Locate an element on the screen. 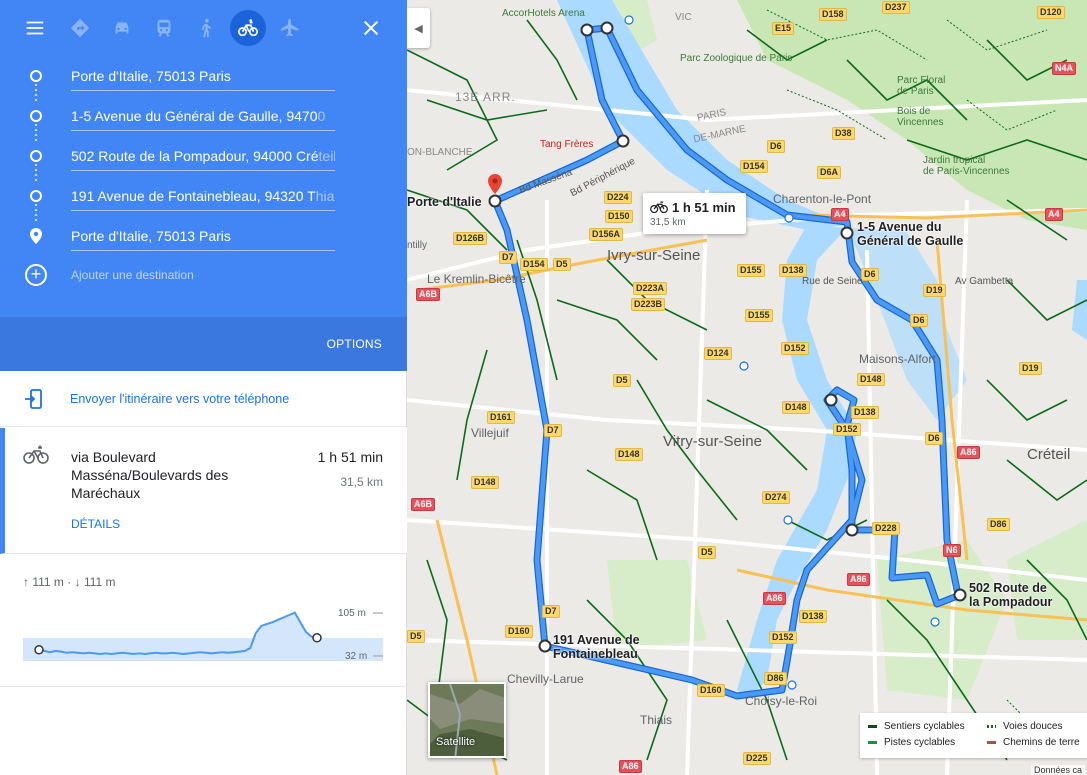  waypoint-text: 1-5 Avenue du Général de Gaulle, 9470 is located at coordinates (194, 116).